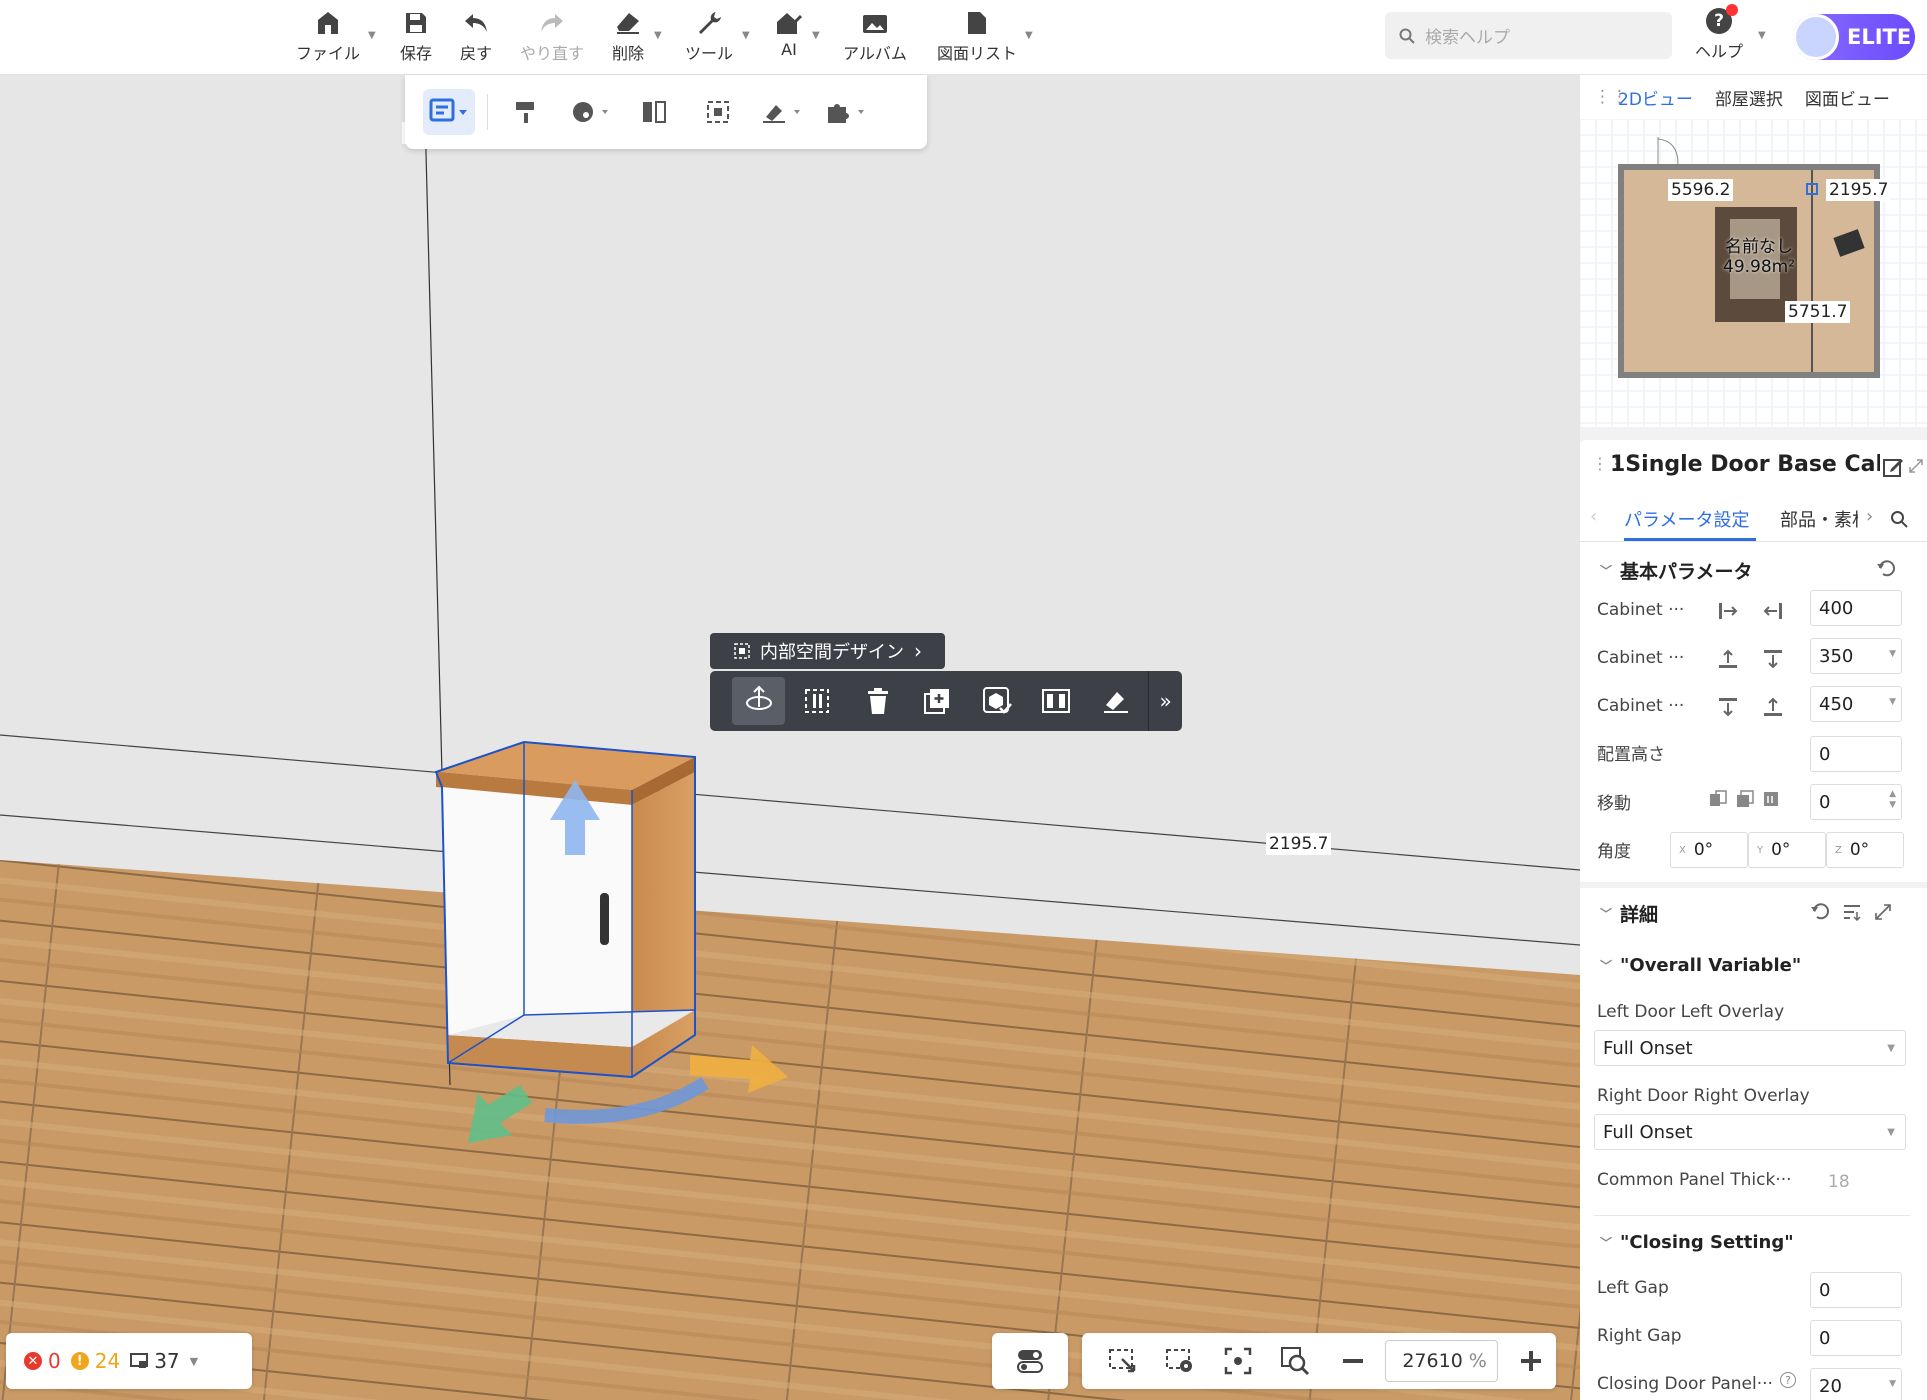 Image resolution: width=1927 pixels, height=1400 pixels. Describe the element at coordinates (1055, 701) in the screenshot. I see `split-button` at that location.